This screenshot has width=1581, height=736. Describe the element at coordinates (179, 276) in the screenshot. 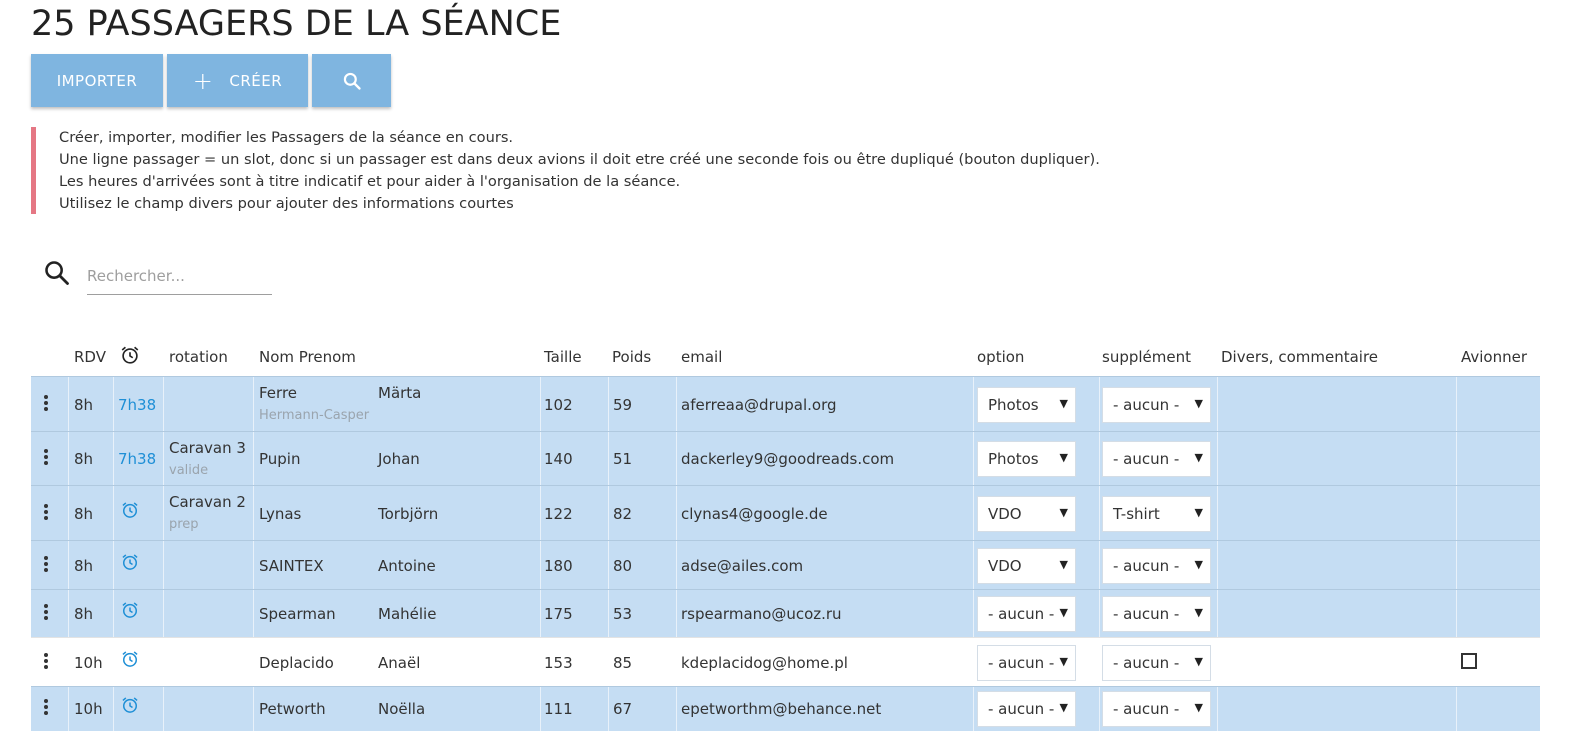

I see `search-input` at that location.